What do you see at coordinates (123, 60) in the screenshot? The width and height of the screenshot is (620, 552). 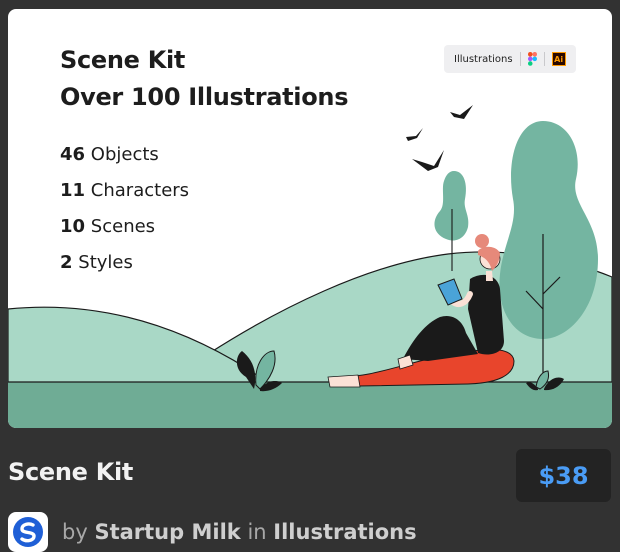 I see `hero-title-line1: Scene Kit` at bounding box center [123, 60].